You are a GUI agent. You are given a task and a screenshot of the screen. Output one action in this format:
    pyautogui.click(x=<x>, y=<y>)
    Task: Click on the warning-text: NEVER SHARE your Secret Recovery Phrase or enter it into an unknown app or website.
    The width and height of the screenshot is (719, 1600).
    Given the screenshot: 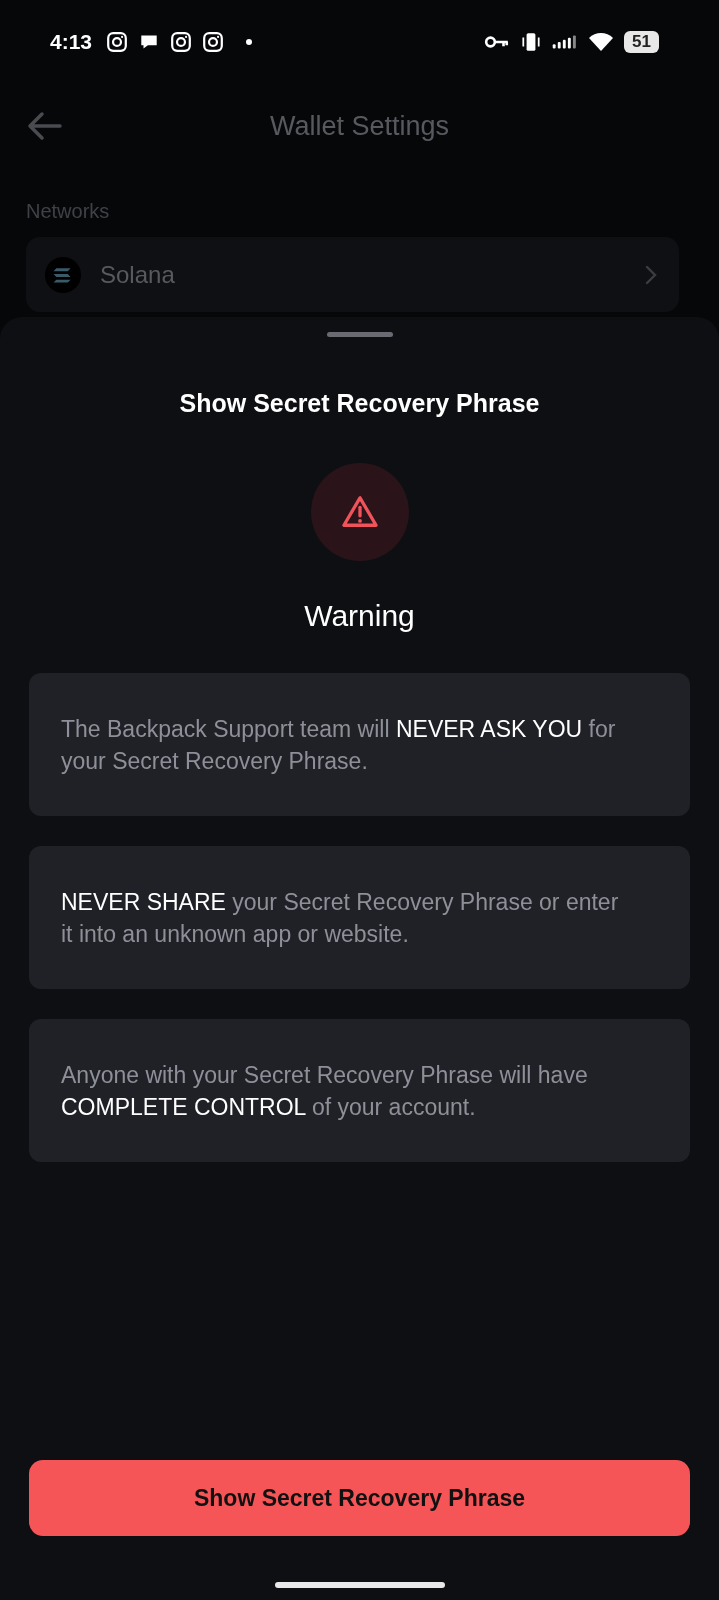 What is the action you would take?
    pyautogui.click(x=340, y=918)
    